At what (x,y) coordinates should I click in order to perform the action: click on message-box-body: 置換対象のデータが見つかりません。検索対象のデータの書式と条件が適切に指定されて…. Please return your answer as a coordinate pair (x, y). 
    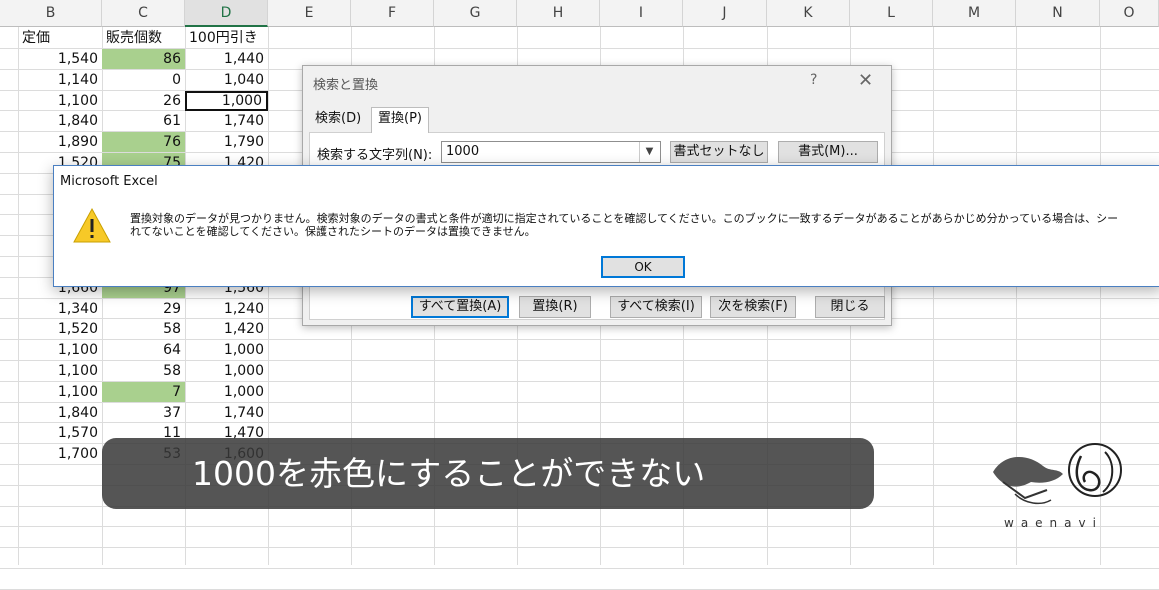
    Looking at the image, I should click on (606, 241).